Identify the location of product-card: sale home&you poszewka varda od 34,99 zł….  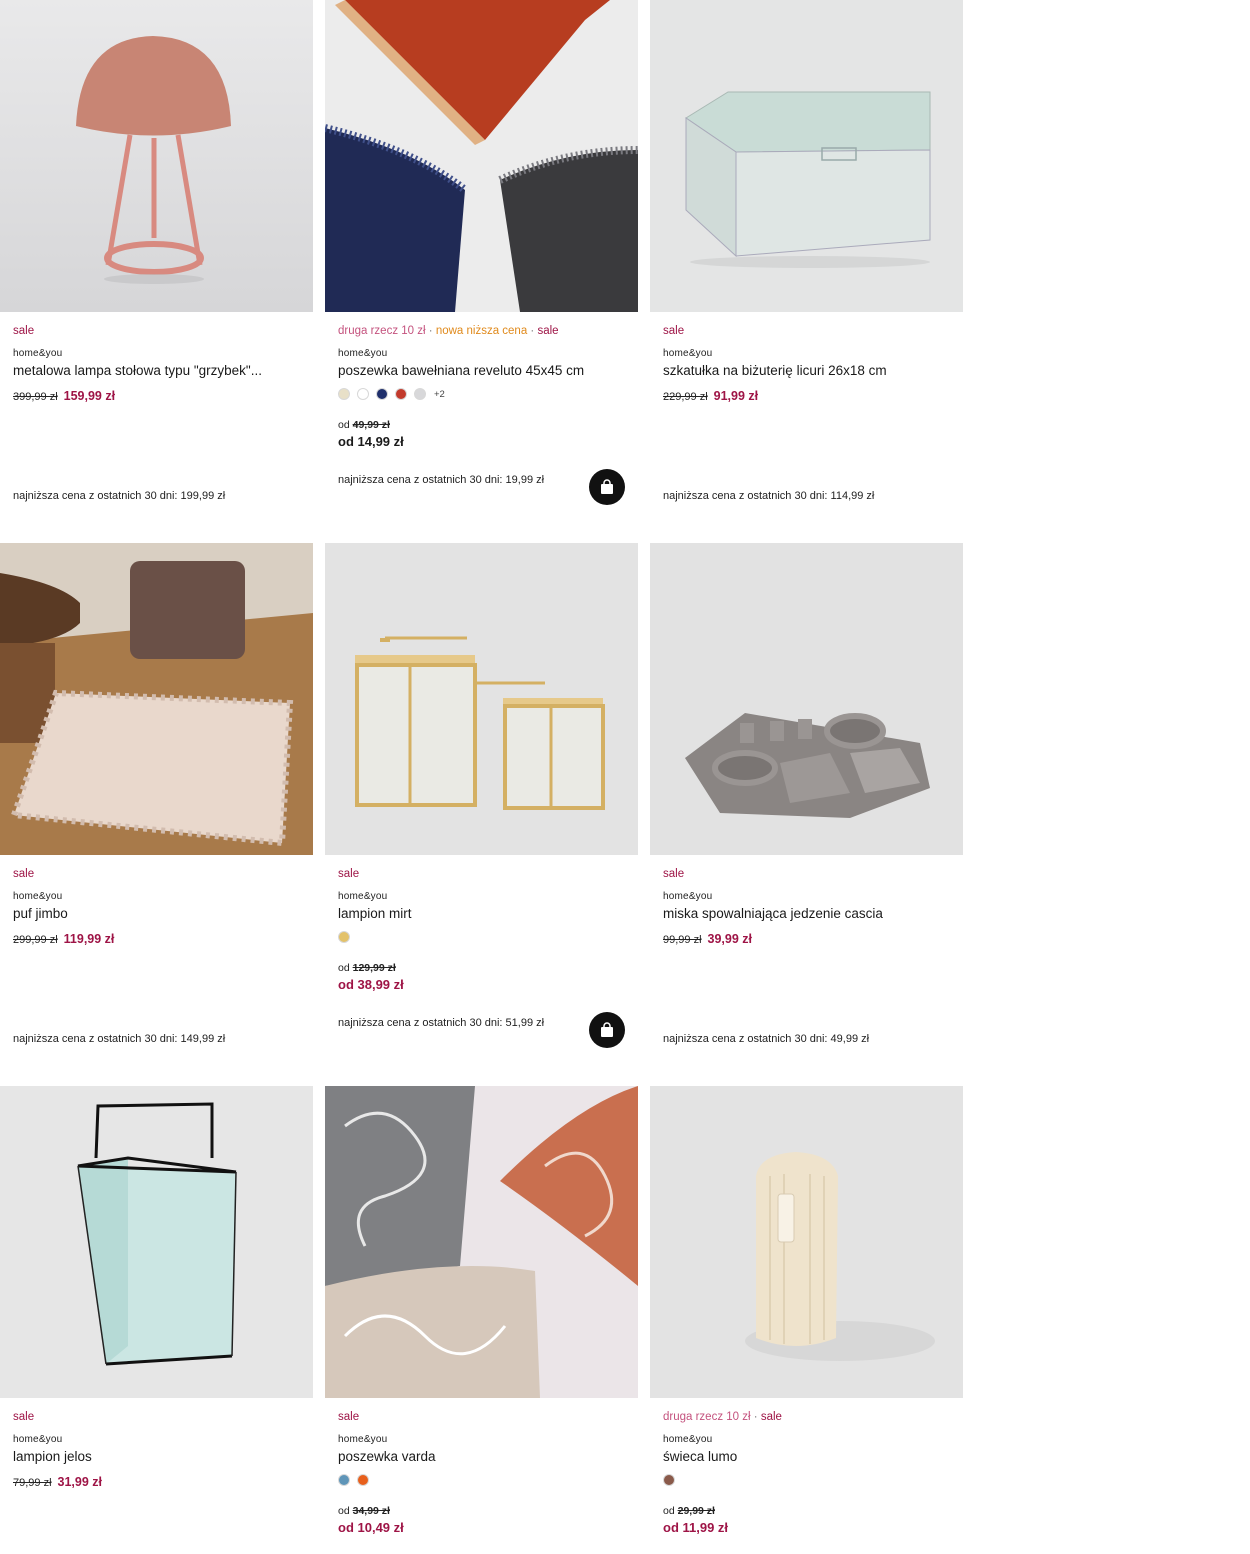
(481, 1320).